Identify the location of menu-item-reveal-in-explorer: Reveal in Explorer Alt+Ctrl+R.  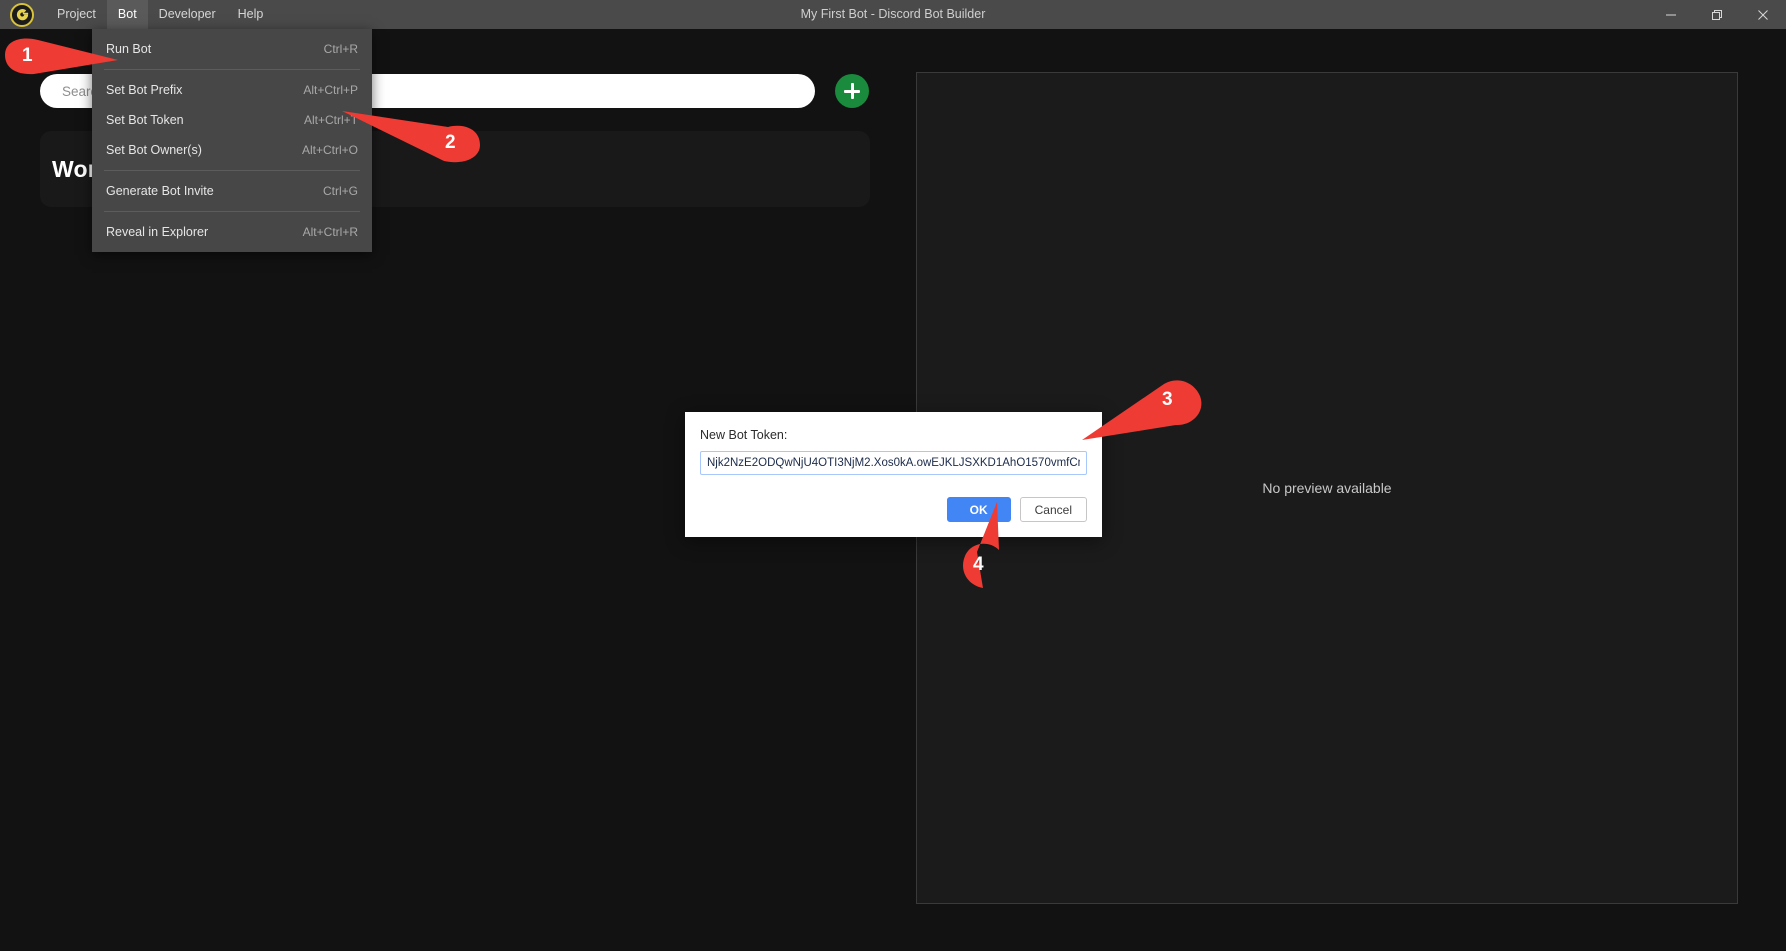
(232, 232).